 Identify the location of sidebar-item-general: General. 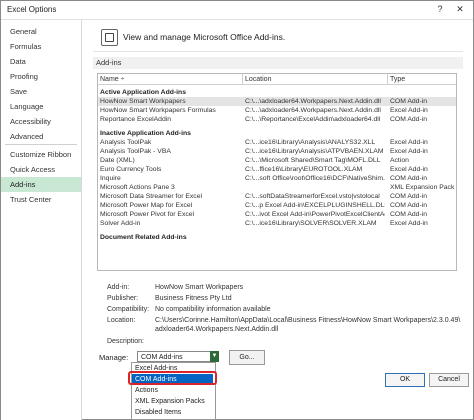
(41, 31).